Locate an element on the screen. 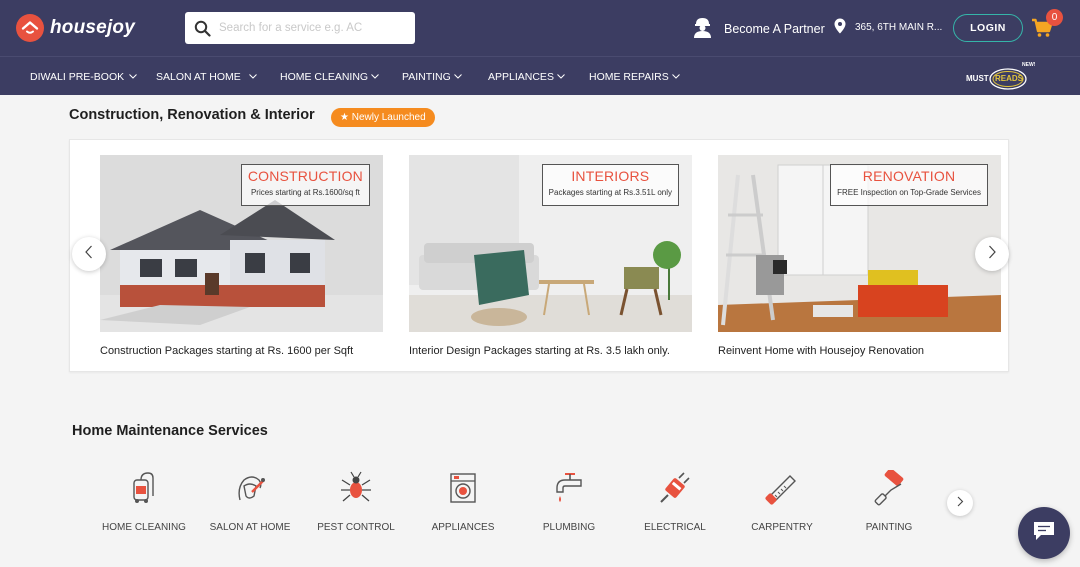  carousel-next-button is located at coordinates (992, 254).